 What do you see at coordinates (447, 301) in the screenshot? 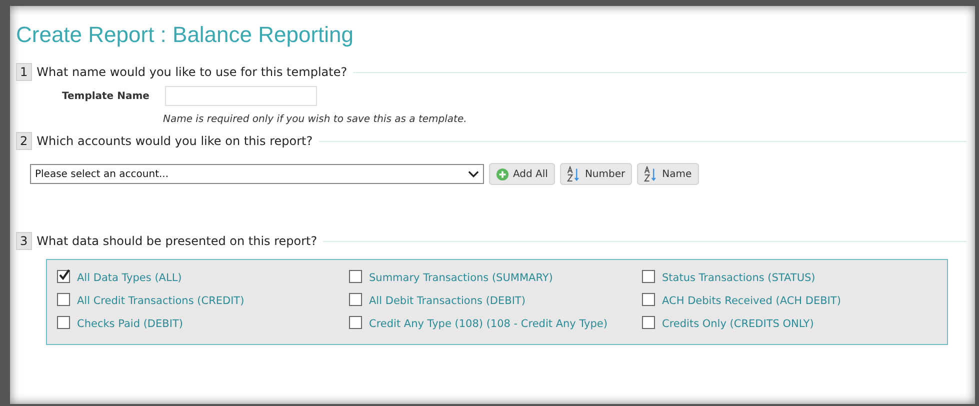
I see `option-label: All Debit Transactions (DEBIT)` at bounding box center [447, 301].